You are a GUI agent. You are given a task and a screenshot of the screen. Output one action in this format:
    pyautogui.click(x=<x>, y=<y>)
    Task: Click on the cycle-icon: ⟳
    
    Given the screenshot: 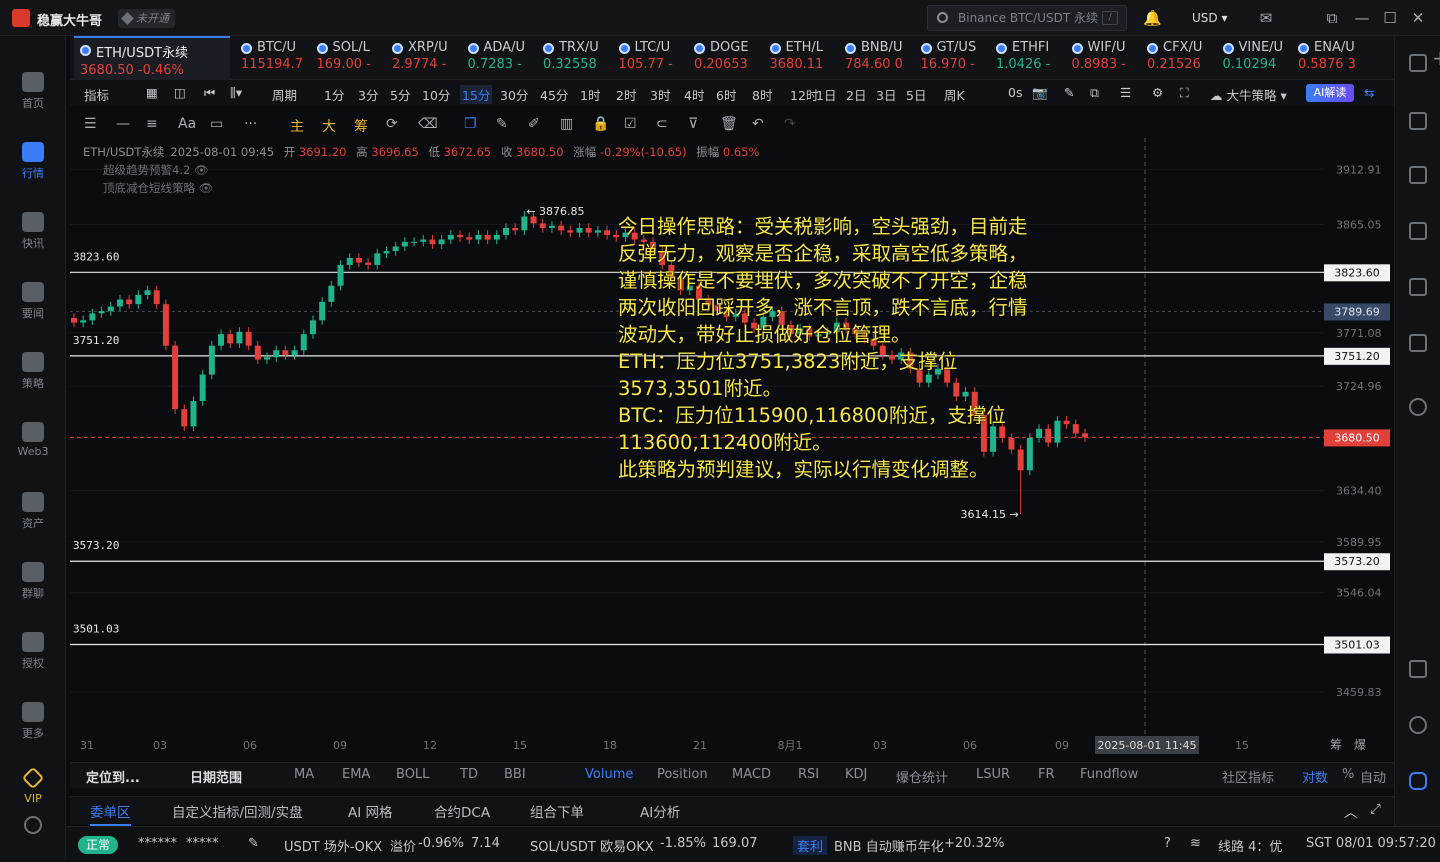 What is the action you would take?
    pyautogui.click(x=392, y=124)
    